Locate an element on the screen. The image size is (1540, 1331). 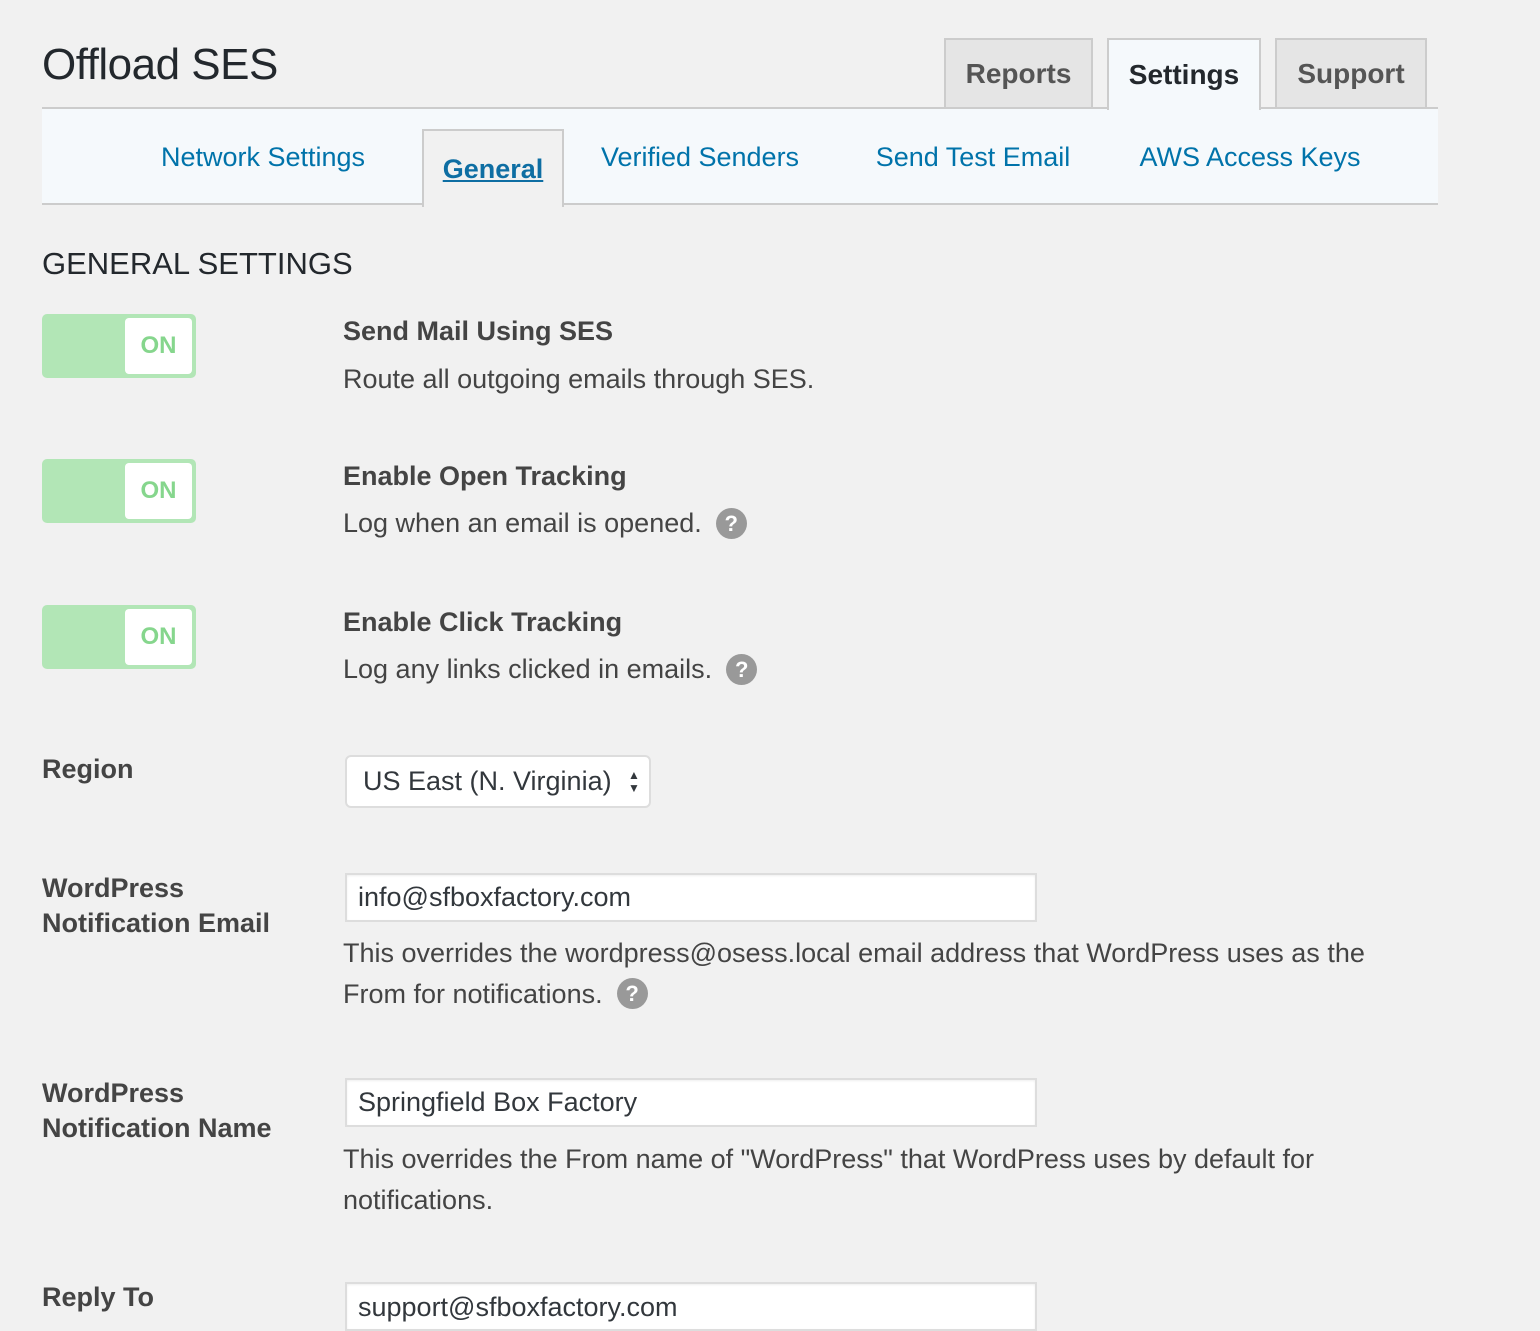
description-line: notifications. is located at coordinates (418, 1200).